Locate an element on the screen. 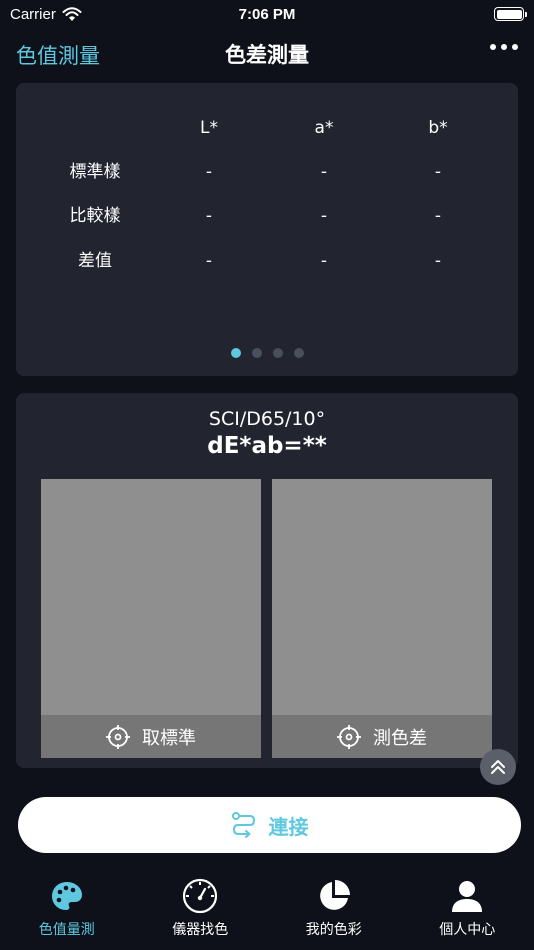 Image resolution: width=534 pixels, height=950 pixels. row-label: 差值 is located at coordinates (95, 261).